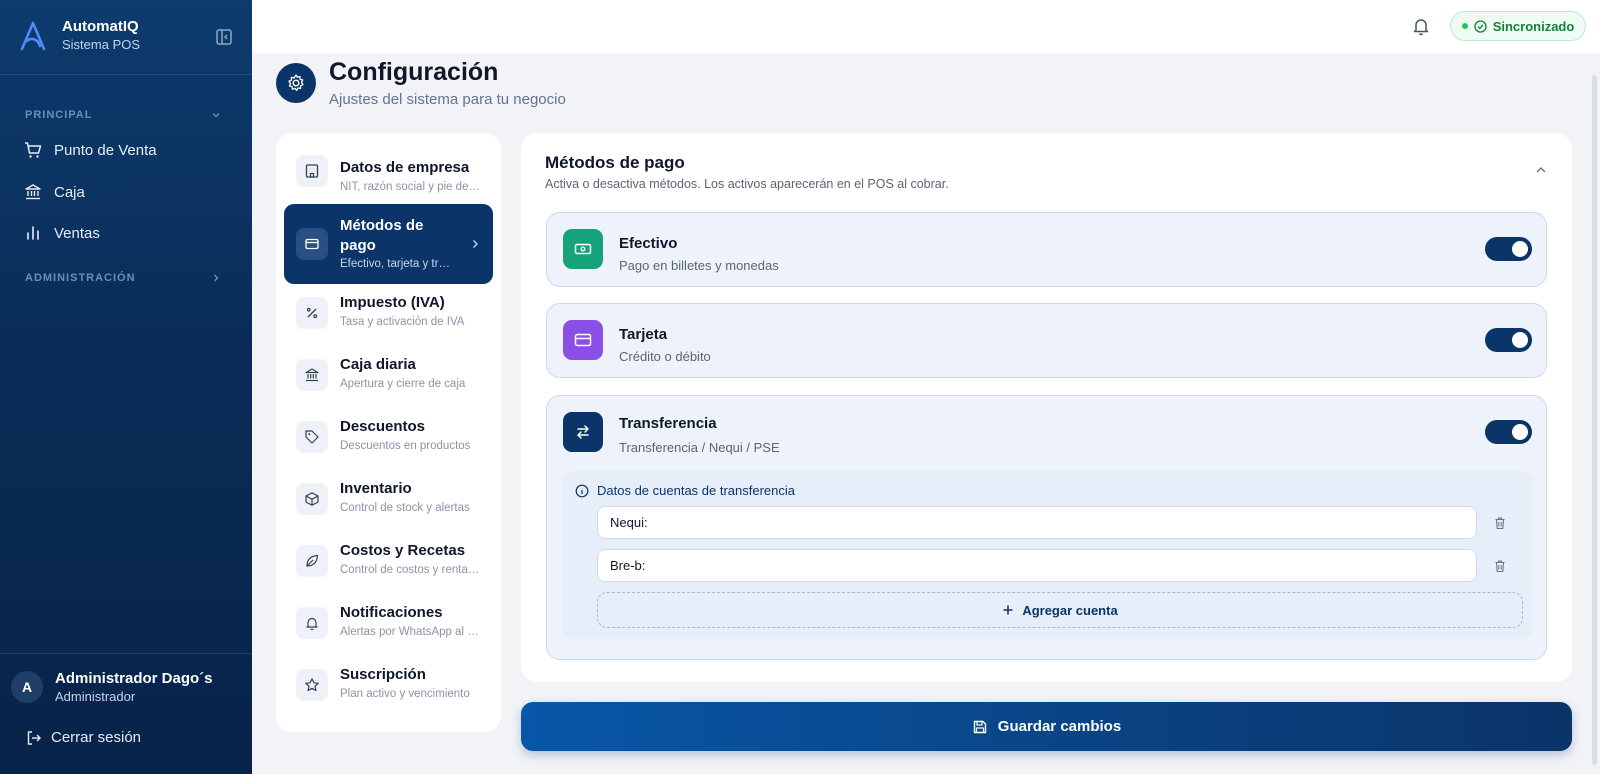 This screenshot has height=774, width=1600. I want to click on page-subtitle: Ajustes del sistema para tu negocio, so click(447, 99).